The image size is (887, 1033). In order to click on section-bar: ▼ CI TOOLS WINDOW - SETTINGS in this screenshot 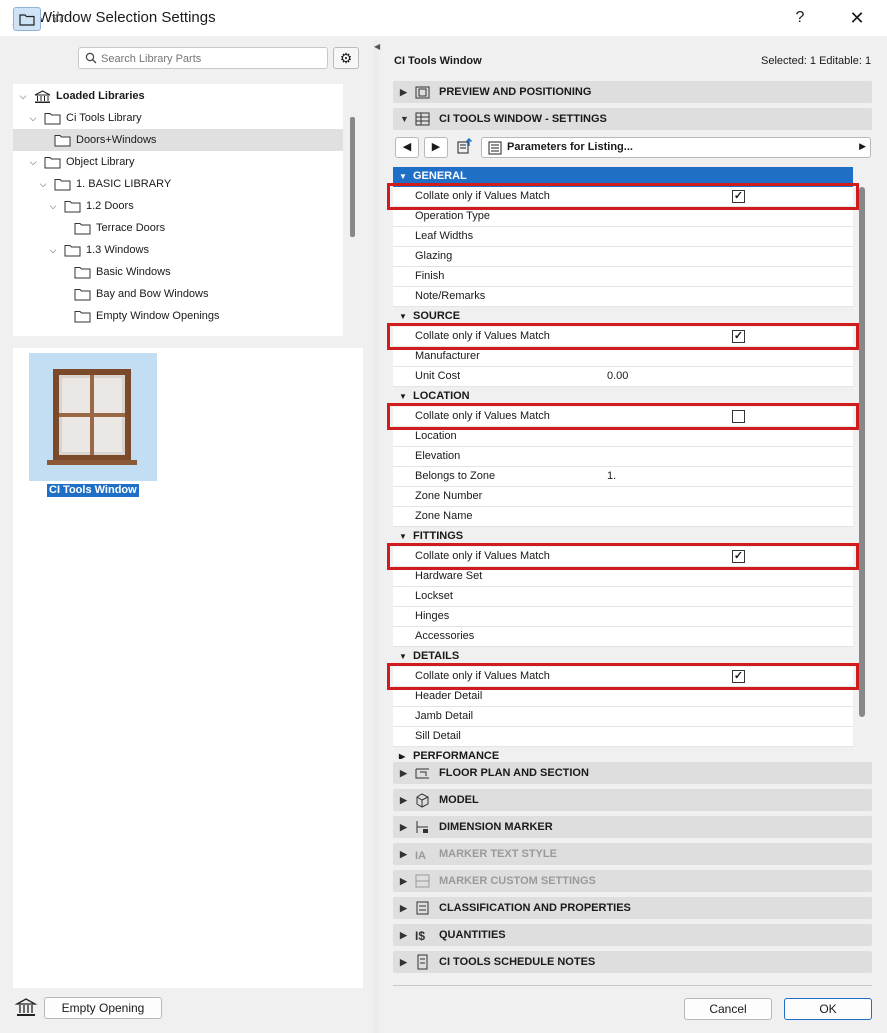, I will do `click(632, 119)`.